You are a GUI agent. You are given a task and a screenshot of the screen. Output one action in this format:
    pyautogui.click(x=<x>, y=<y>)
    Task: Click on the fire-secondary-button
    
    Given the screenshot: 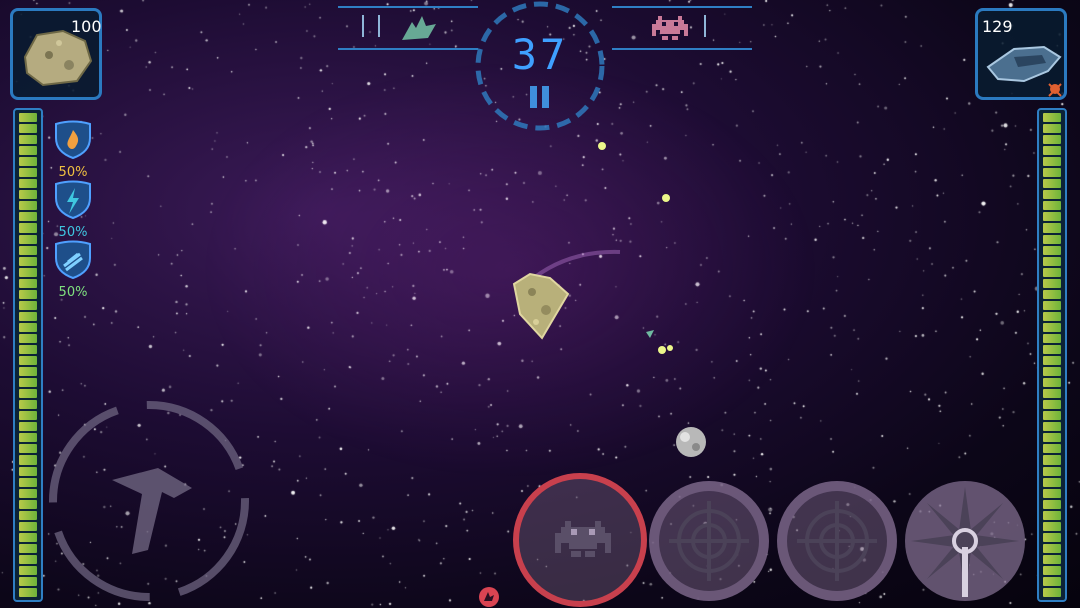 What is the action you would take?
    pyautogui.click(x=837, y=541)
    